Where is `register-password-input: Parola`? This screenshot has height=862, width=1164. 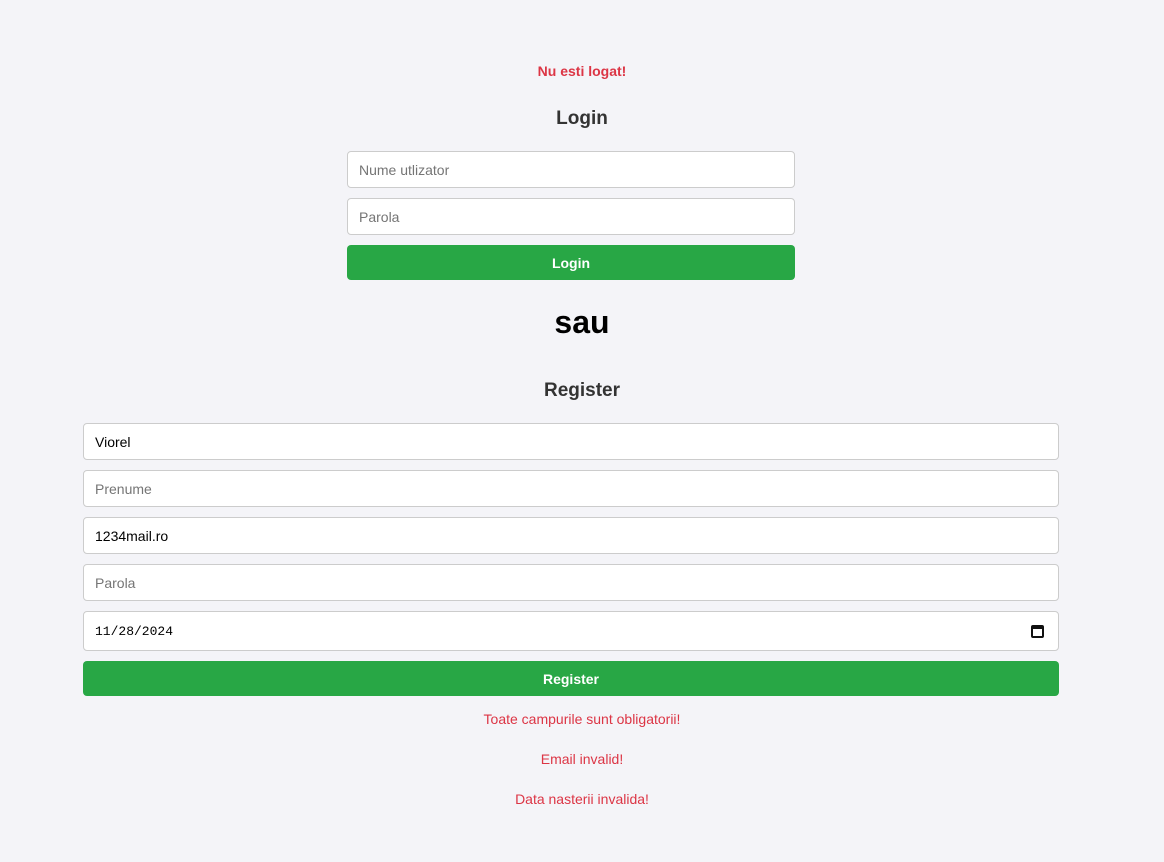
register-password-input: Parola is located at coordinates (571, 582).